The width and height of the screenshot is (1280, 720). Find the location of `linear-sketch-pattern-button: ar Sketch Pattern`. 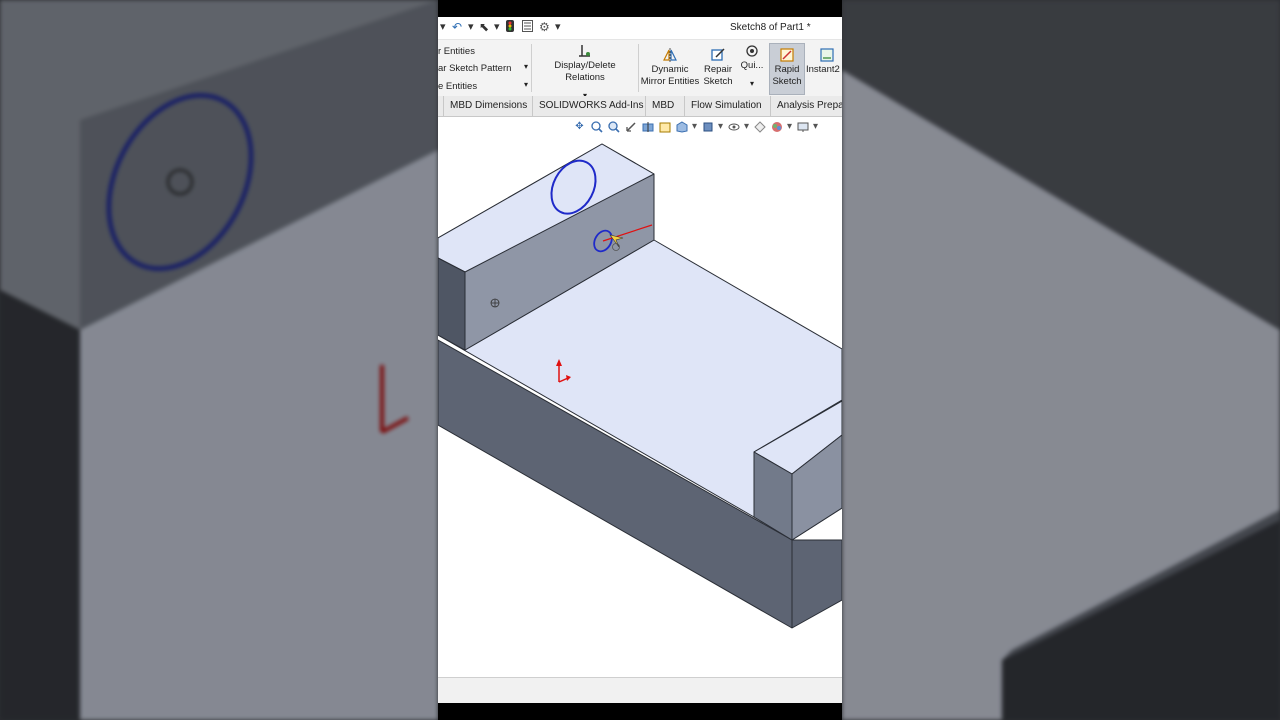

linear-sketch-pattern-button: ar Sketch Pattern is located at coordinates (474, 68).